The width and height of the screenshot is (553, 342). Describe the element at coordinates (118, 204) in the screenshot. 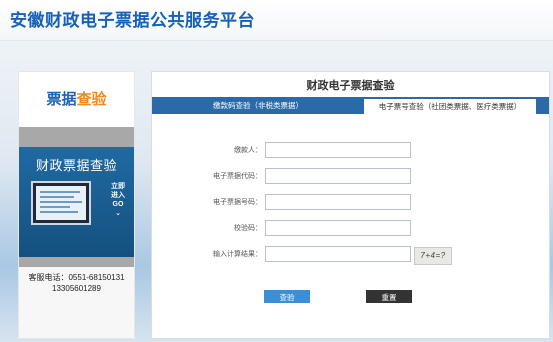

I see `enter-label-line3: GO` at that location.